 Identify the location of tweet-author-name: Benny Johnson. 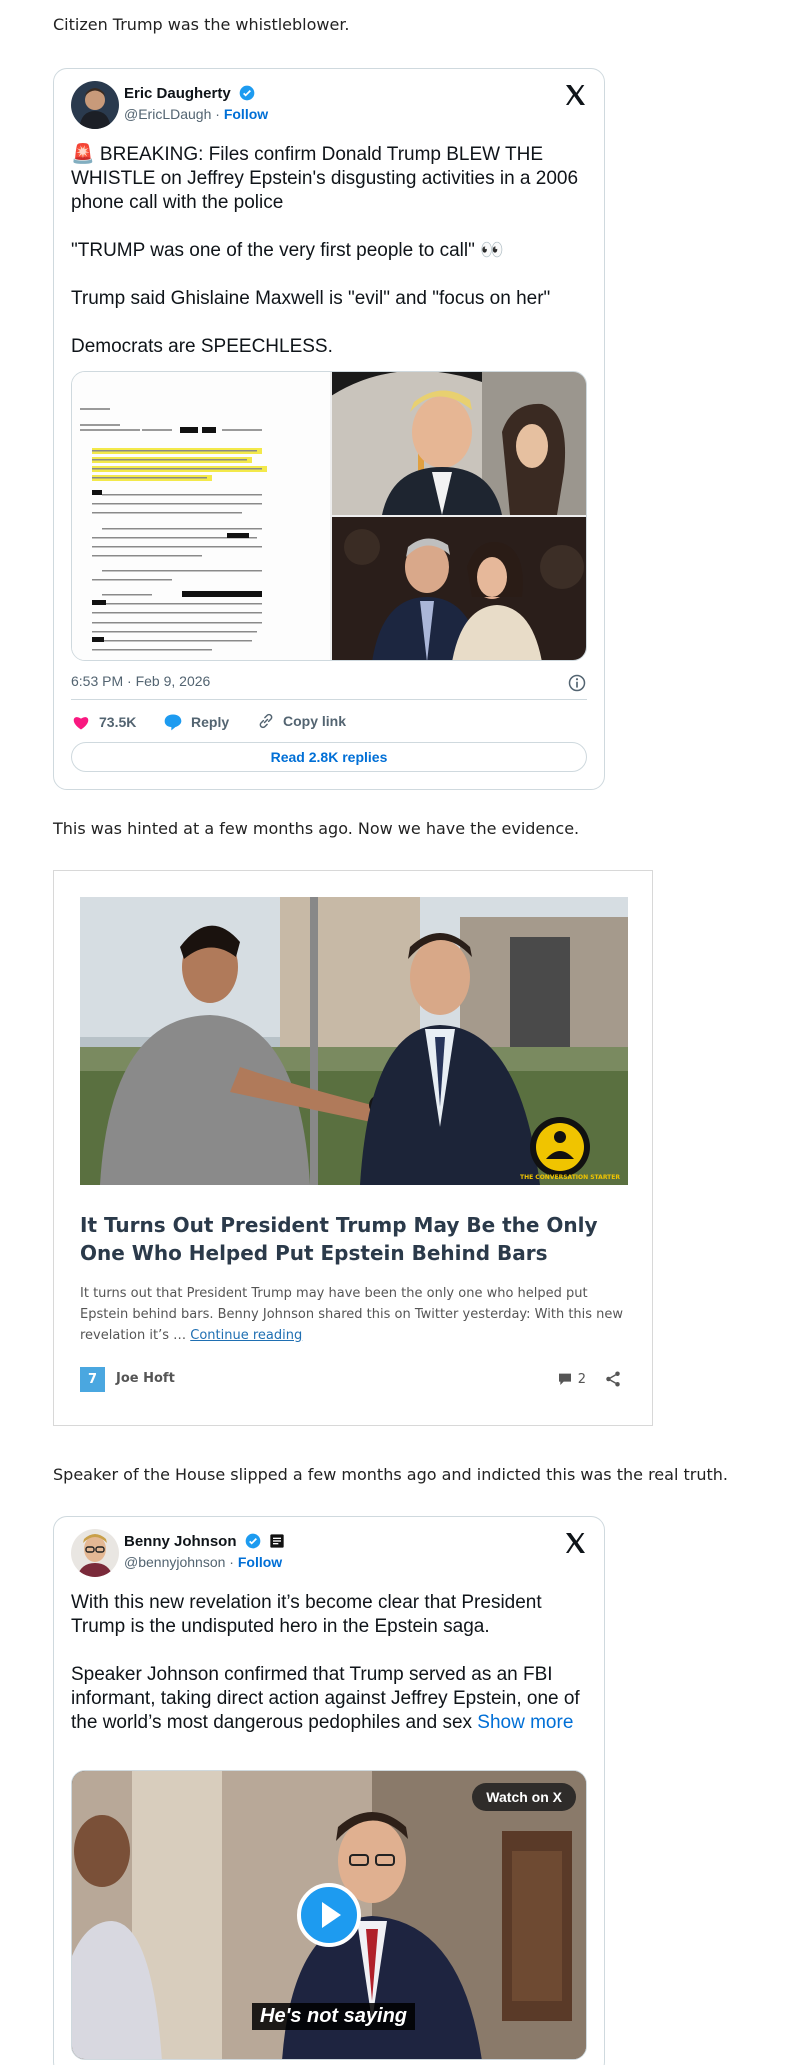
(204, 1541).